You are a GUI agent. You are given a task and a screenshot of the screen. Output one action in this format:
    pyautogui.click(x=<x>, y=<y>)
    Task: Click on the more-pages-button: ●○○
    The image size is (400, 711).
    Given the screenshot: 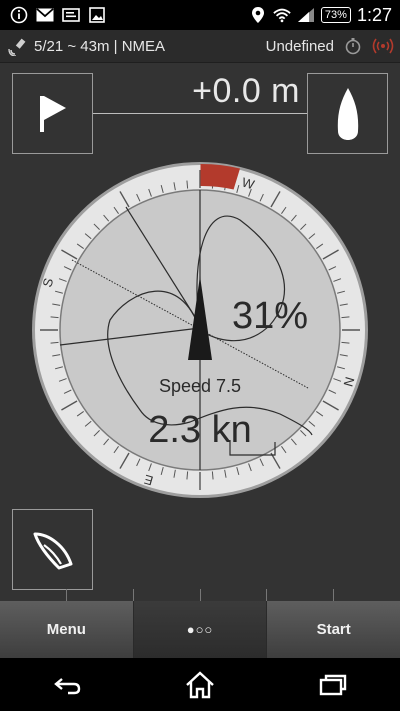 What is the action you would take?
    pyautogui.click(x=200, y=629)
    